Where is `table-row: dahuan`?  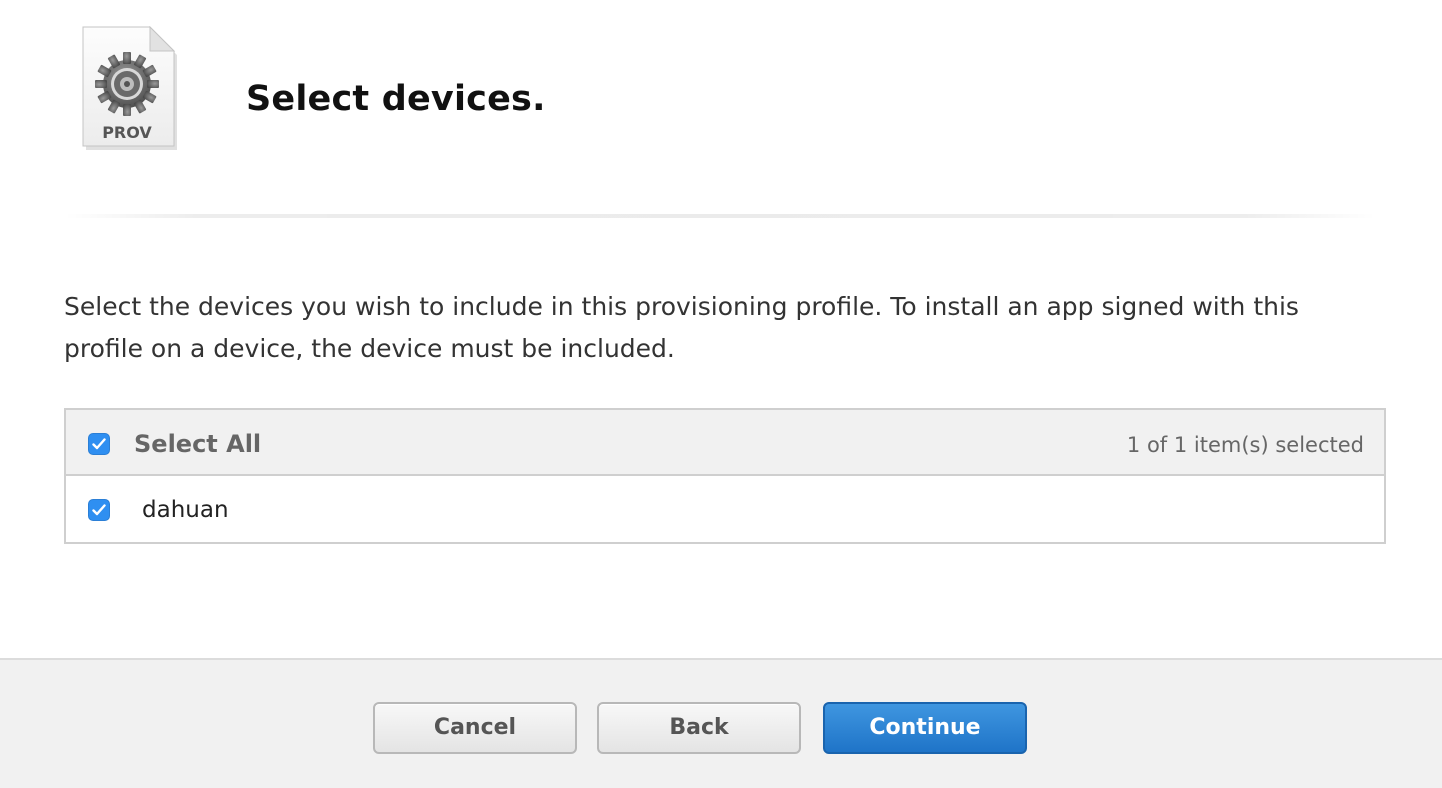 table-row: dahuan is located at coordinates (725, 509).